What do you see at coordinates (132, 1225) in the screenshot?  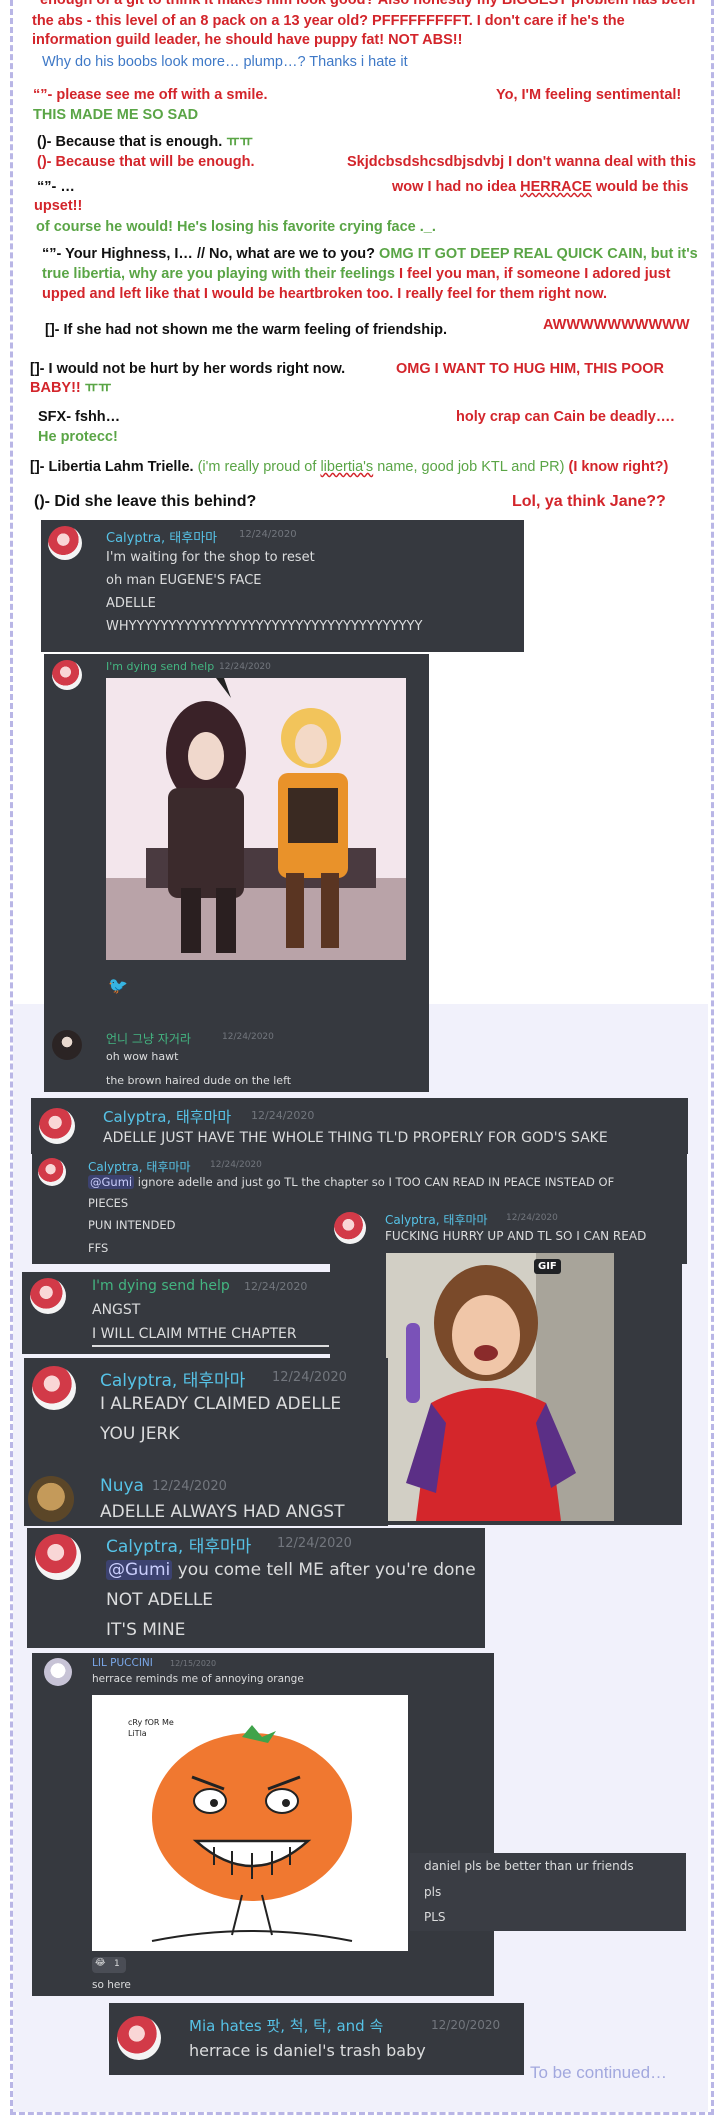 I see `message-line: PUN INTENDED` at bounding box center [132, 1225].